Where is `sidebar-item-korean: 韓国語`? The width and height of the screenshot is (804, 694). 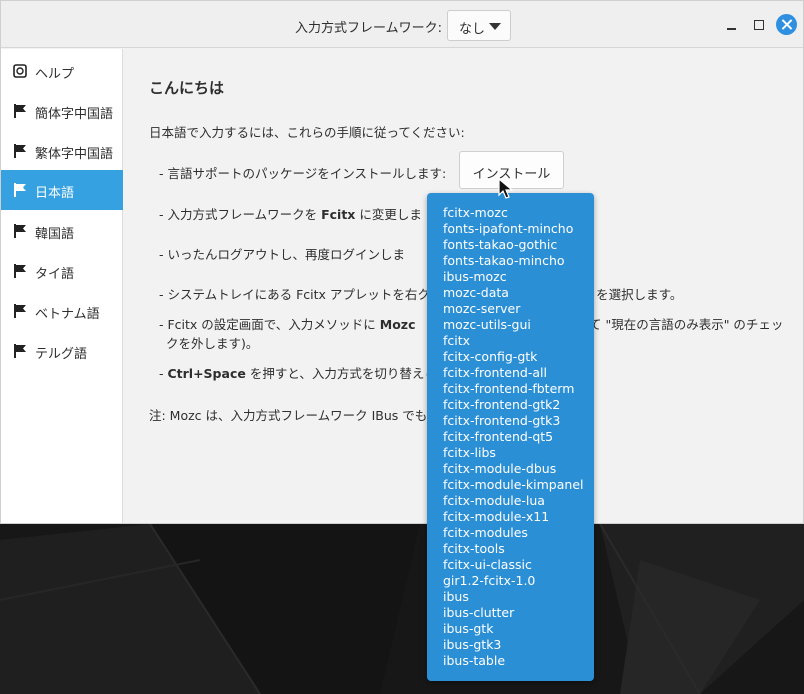
sidebar-item-korean: 韓国語 is located at coordinates (62, 231).